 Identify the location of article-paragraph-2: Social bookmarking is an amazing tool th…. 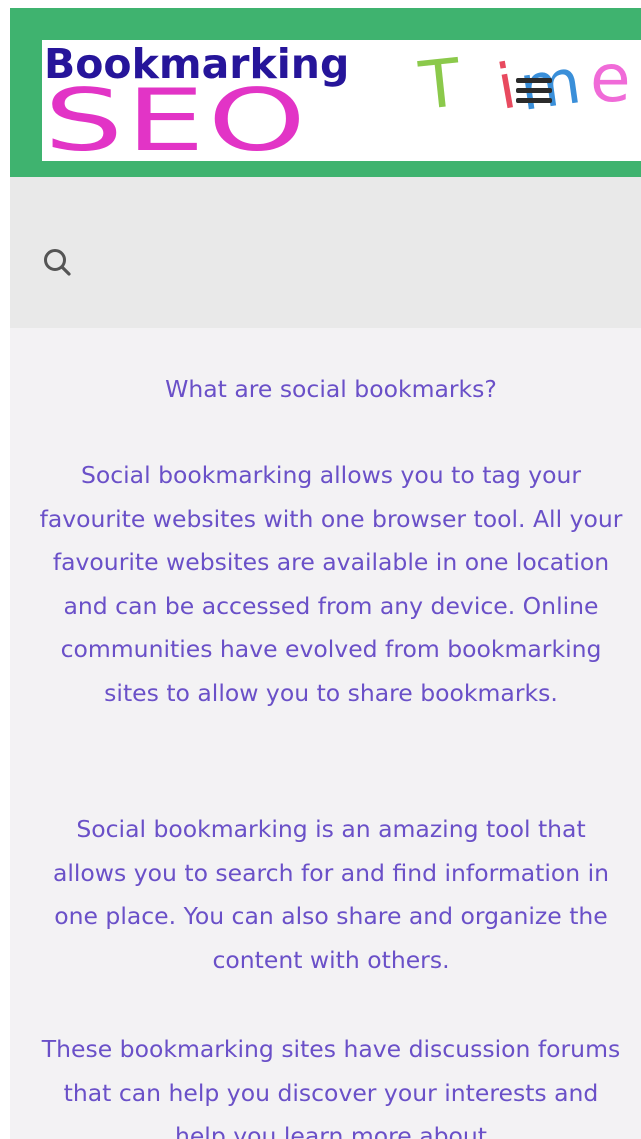
(331, 894).